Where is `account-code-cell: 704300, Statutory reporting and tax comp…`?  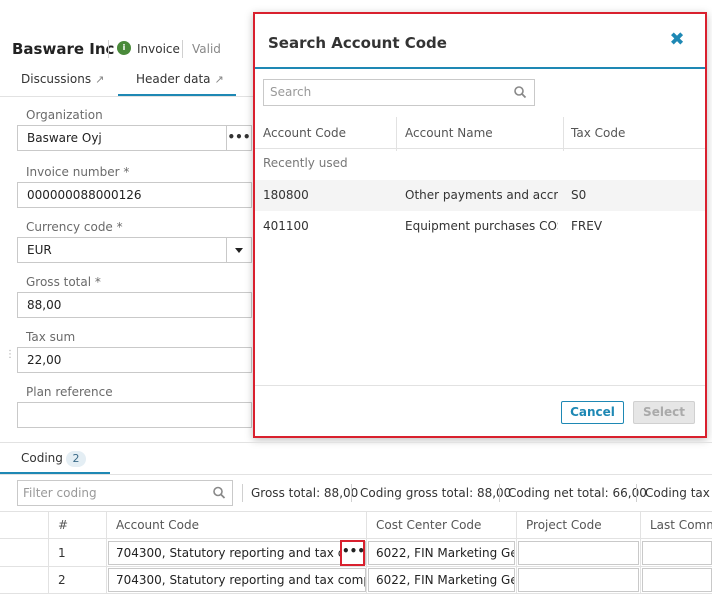 account-code-cell: 704300, Statutory reporting and tax comp… is located at coordinates (237, 580).